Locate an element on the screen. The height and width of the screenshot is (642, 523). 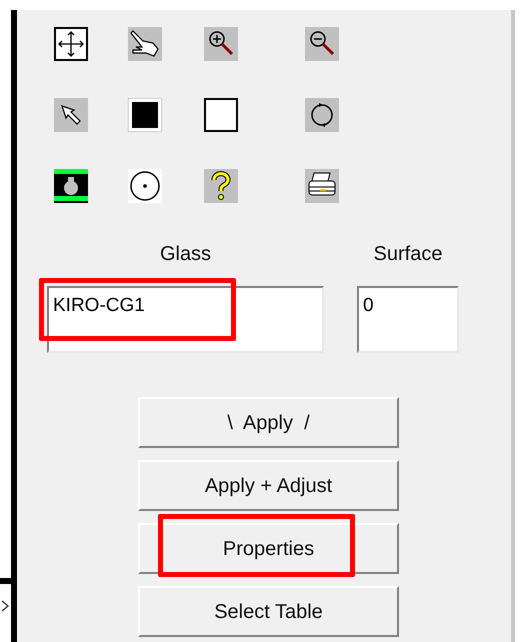
empty-square-icon is located at coordinates (221, 115).